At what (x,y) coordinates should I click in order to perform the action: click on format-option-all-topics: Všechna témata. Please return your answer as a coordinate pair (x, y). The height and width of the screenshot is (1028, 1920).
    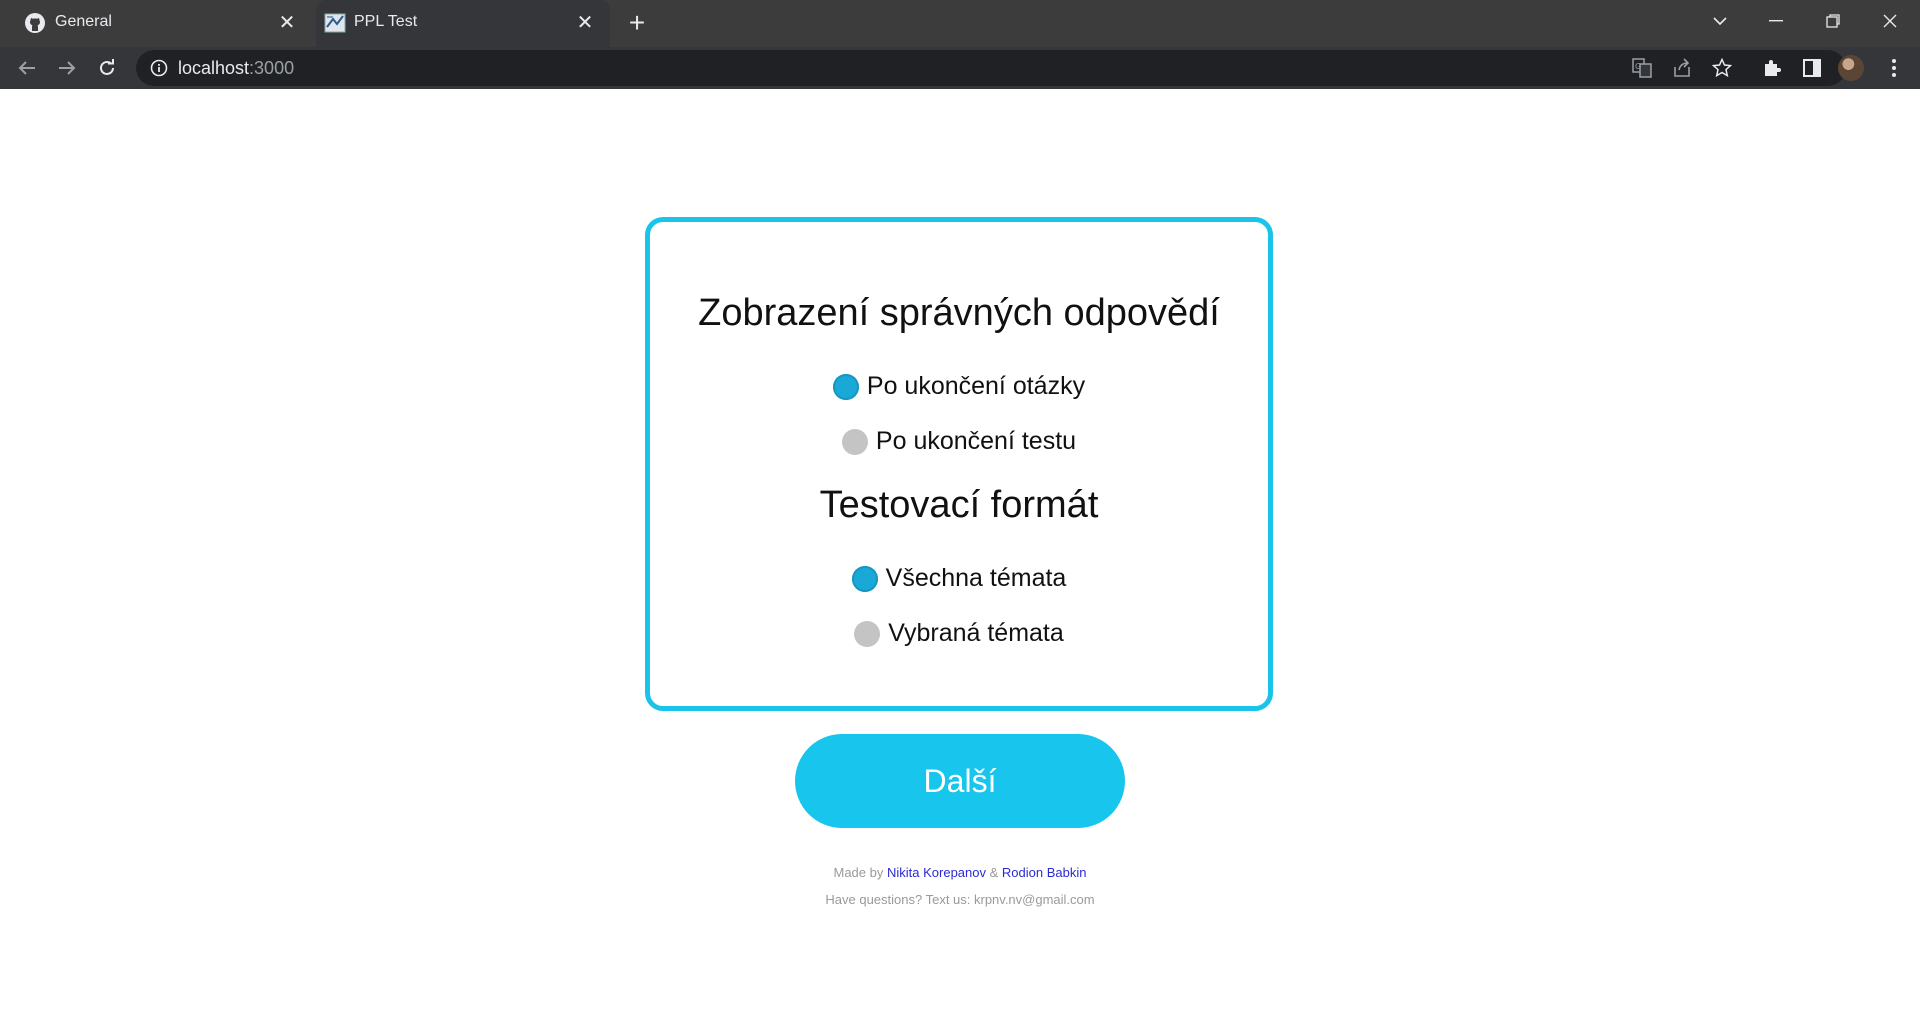
    Looking at the image, I should click on (959, 578).